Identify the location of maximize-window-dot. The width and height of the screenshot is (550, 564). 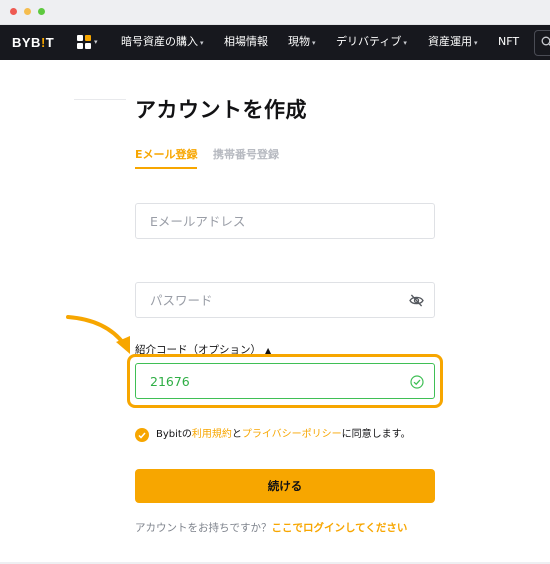
(41, 11).